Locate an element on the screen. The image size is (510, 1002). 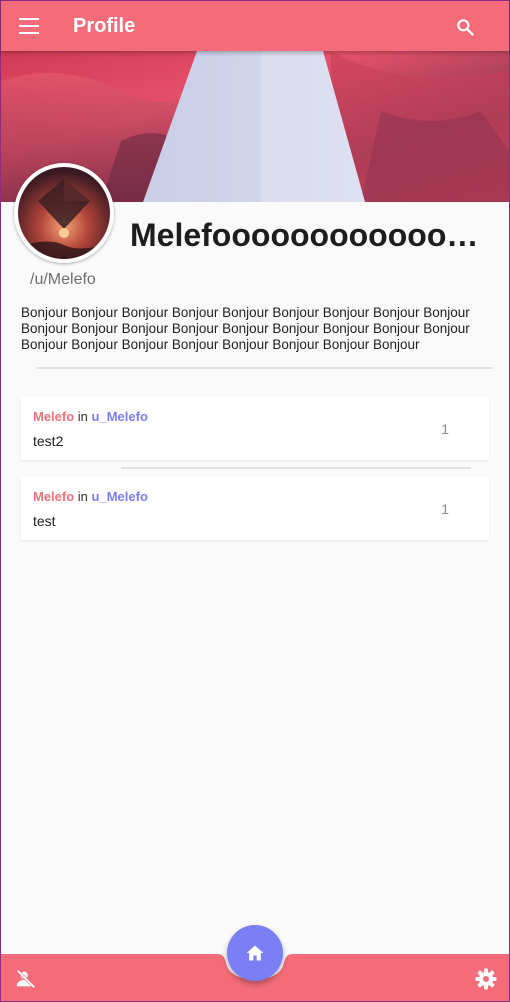
settings-icon is located at coordinates (486, 979).